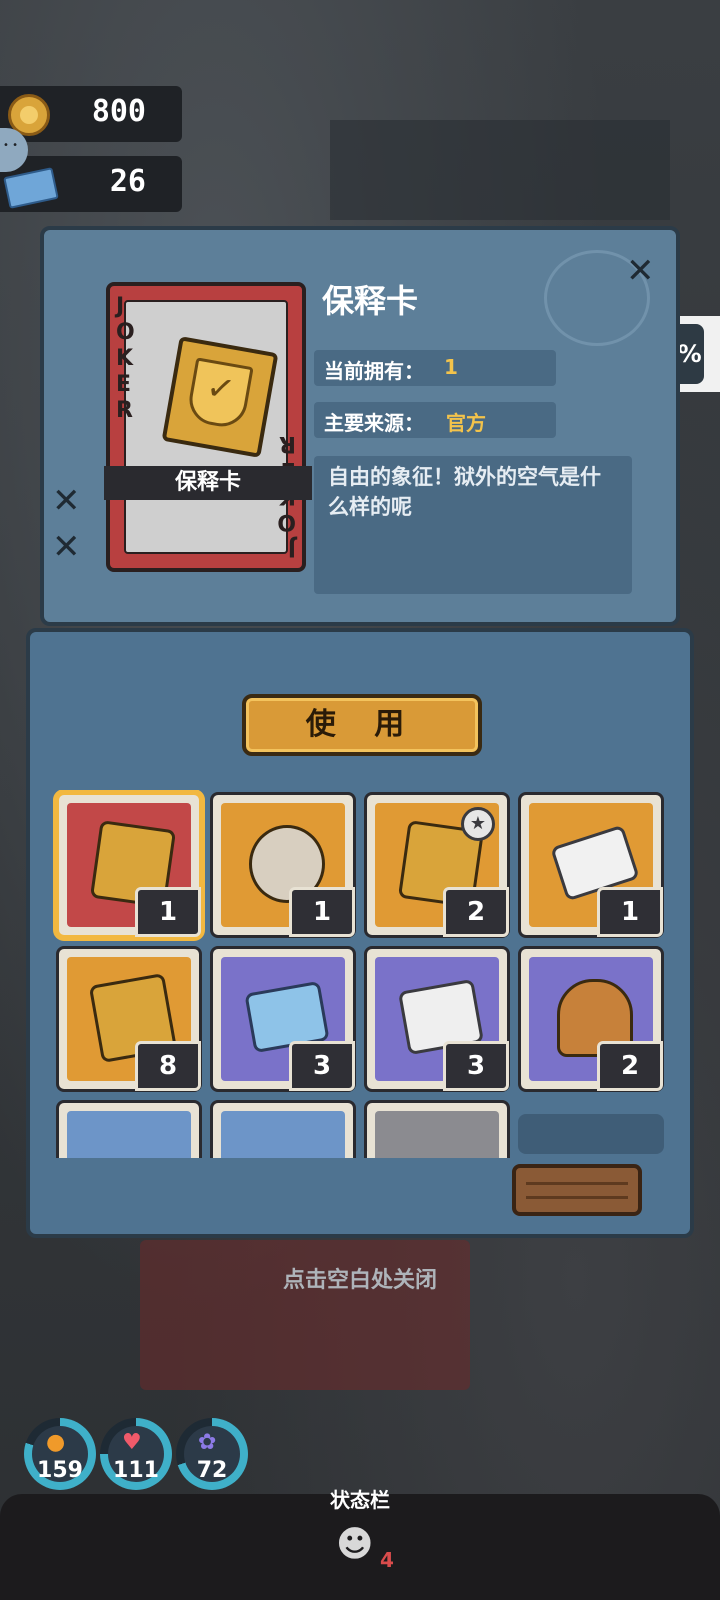  What do you see at coordinates (370, 301) in the screenshot?
I see `item-title: 保释卡` at bounding box center [370, 301].